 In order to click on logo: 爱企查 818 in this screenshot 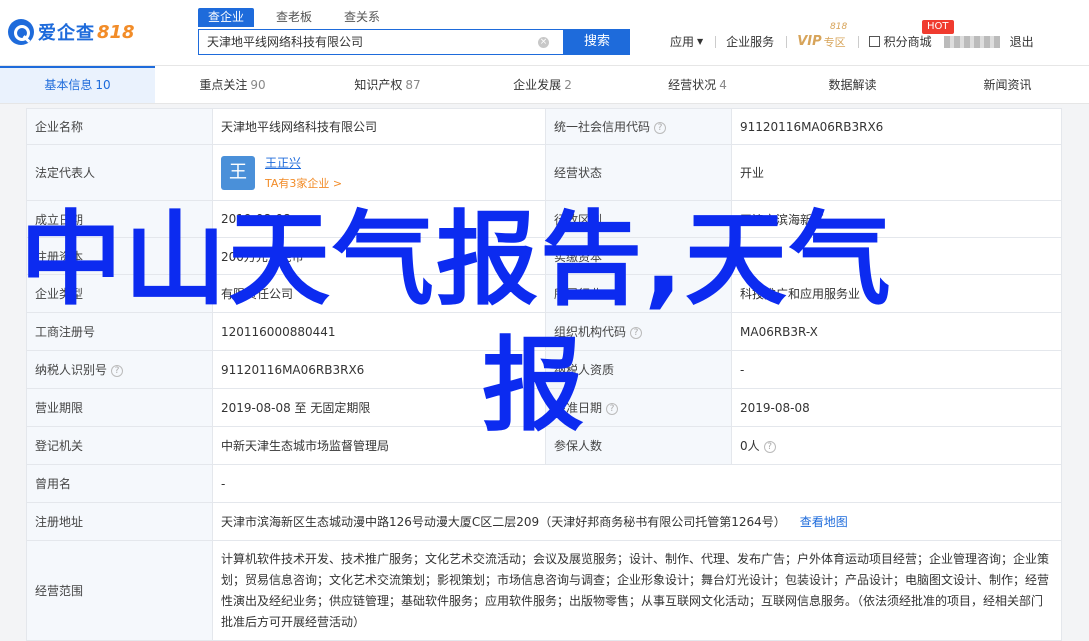, I will do `click(71, 32)`.